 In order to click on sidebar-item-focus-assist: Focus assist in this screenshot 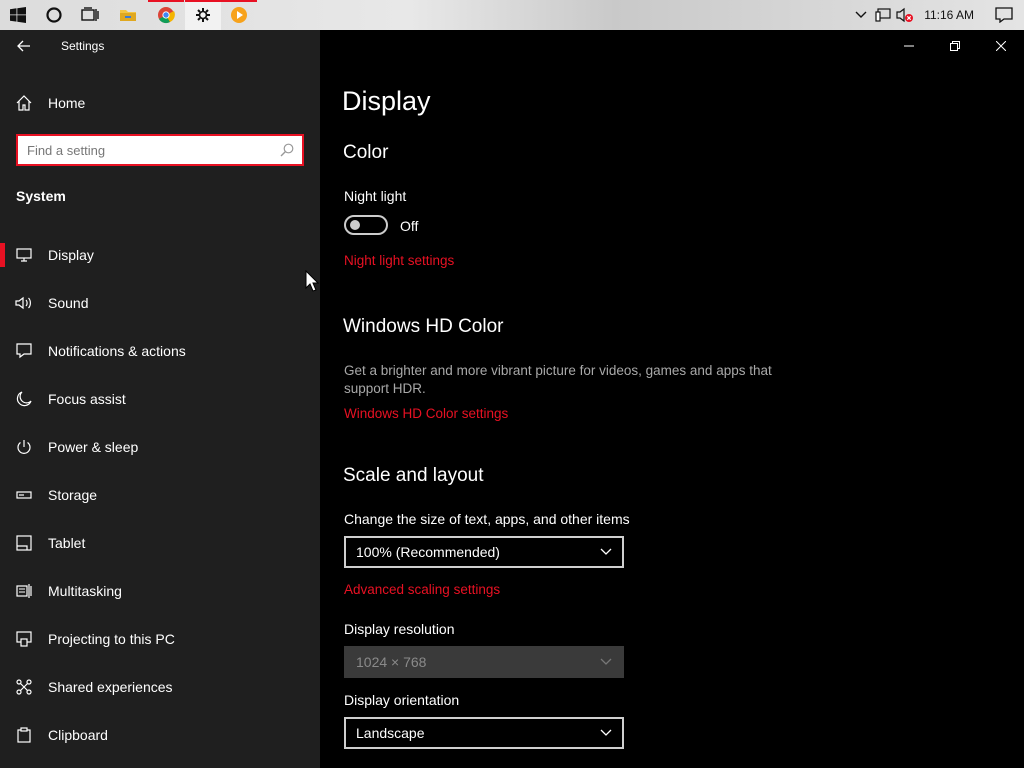, I will do `click(160, 399)`.